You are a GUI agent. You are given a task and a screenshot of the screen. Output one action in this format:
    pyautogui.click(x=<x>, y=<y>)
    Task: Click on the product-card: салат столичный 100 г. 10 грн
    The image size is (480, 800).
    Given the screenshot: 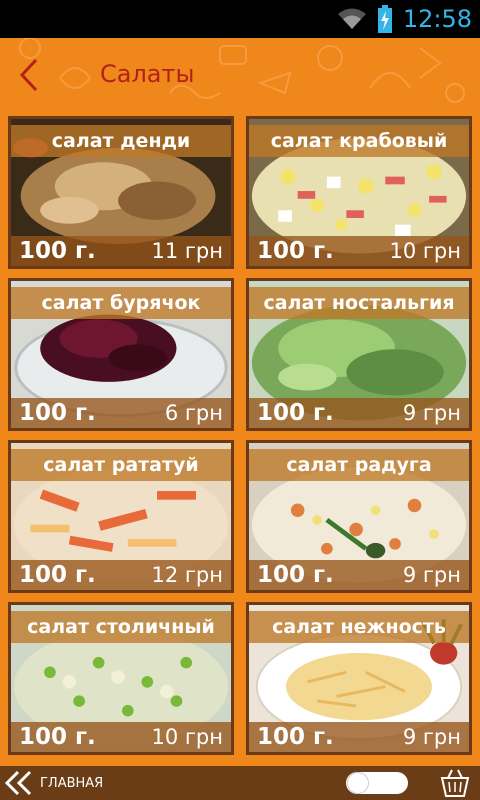 What is the action you would take?
    pyautogui.click(x=121, y=678)
    